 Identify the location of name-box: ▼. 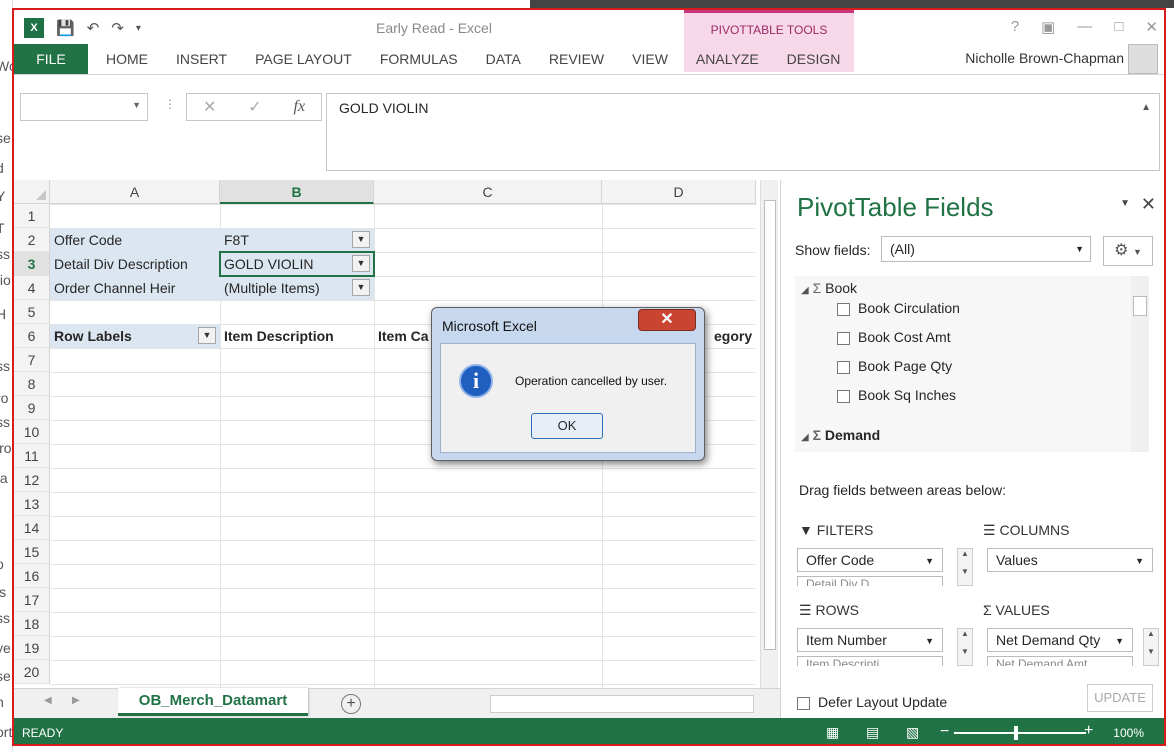
(84, 107).